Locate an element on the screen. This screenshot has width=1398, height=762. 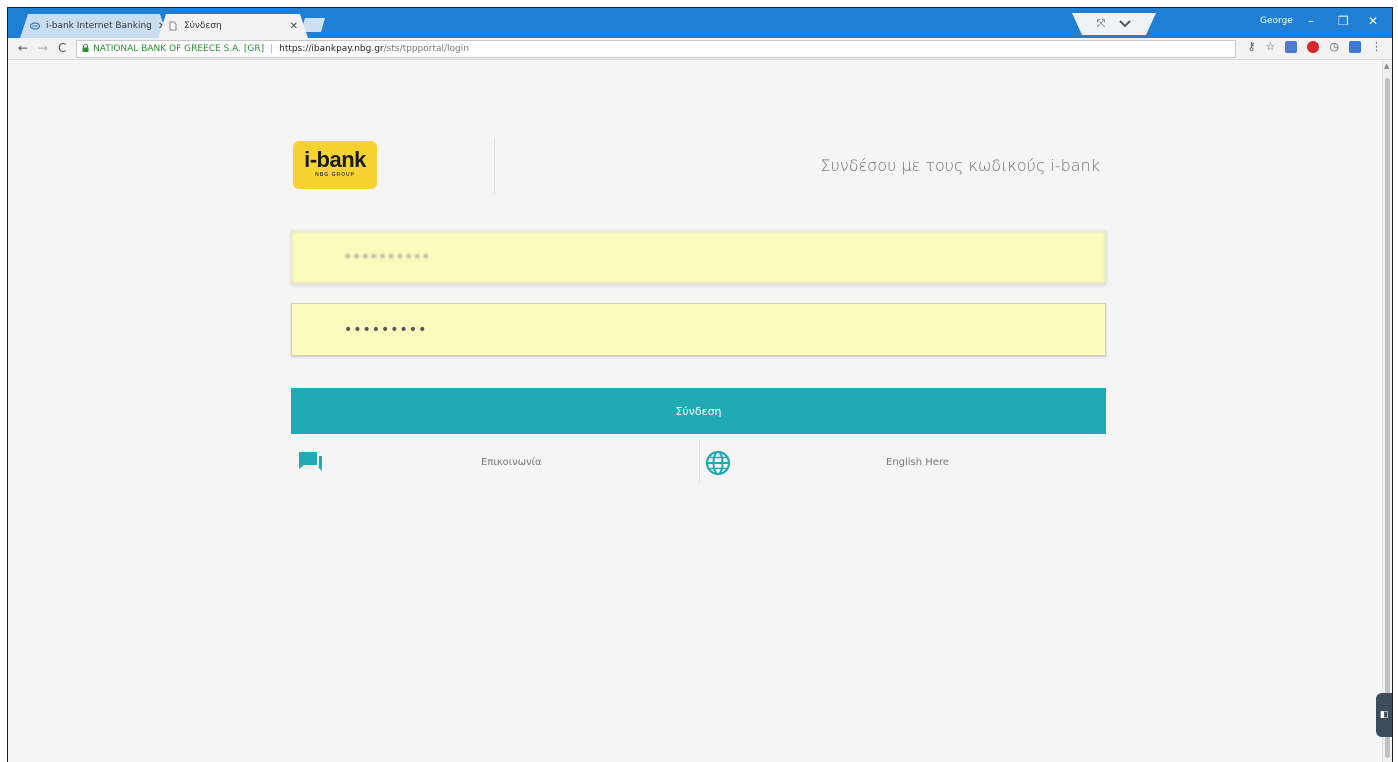
language-link: English Here is located at coordinates (917, 462).